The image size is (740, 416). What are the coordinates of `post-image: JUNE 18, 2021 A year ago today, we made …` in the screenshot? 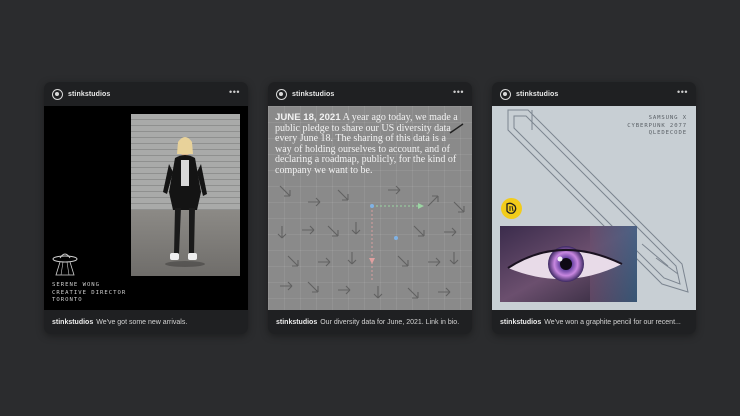 It's located at (370, 208).